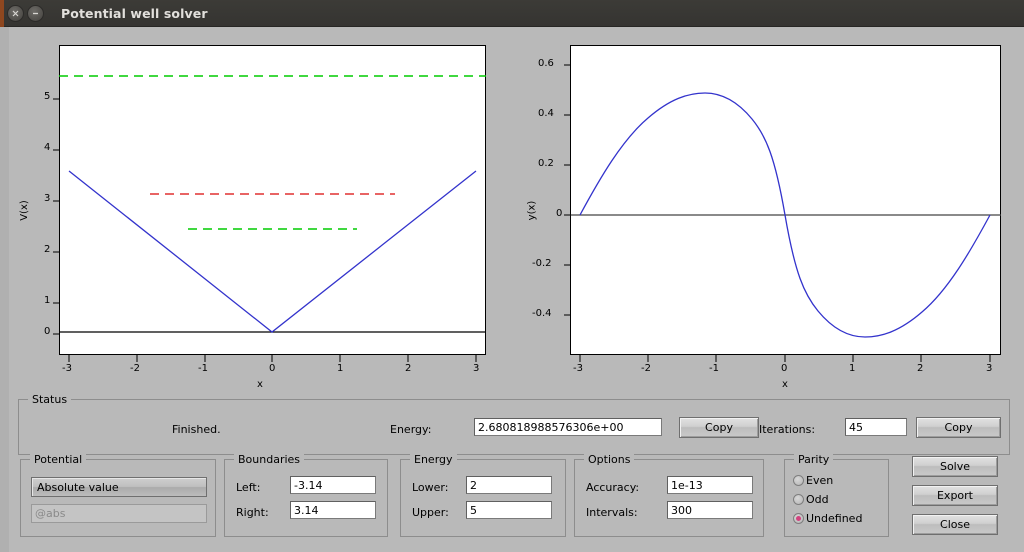 The width and height of the screenshot is (1024, 552). I want to click on potential-xtick-2: -1, so click(203, 368).